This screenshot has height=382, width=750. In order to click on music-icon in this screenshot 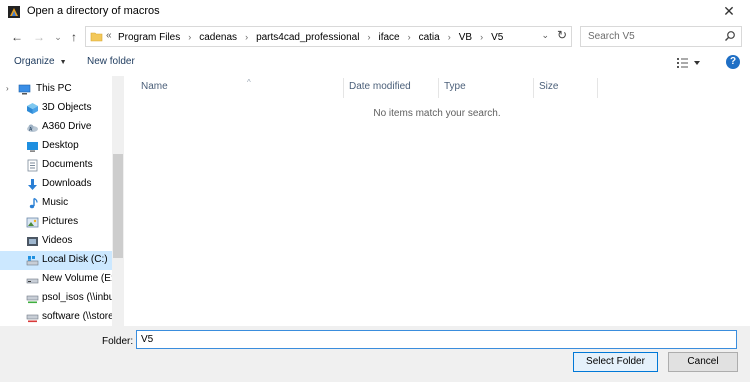, I will do `click(33, 203)`.